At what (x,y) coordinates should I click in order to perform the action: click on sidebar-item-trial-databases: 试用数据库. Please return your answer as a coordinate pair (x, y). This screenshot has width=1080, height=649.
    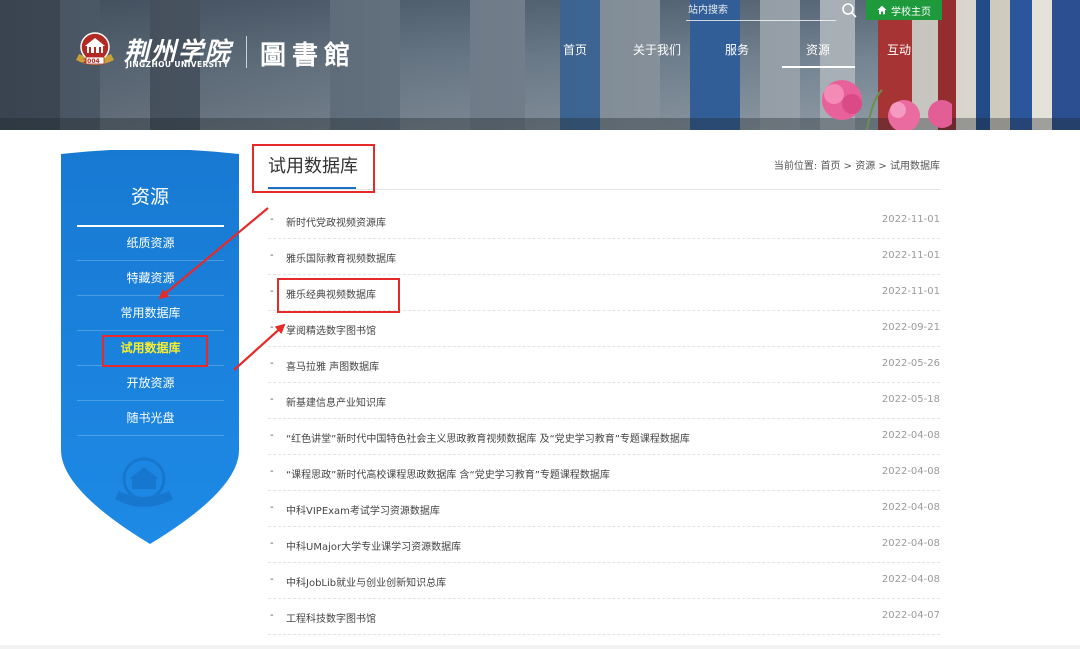
    Looking at the image, I should click on (150, 348).